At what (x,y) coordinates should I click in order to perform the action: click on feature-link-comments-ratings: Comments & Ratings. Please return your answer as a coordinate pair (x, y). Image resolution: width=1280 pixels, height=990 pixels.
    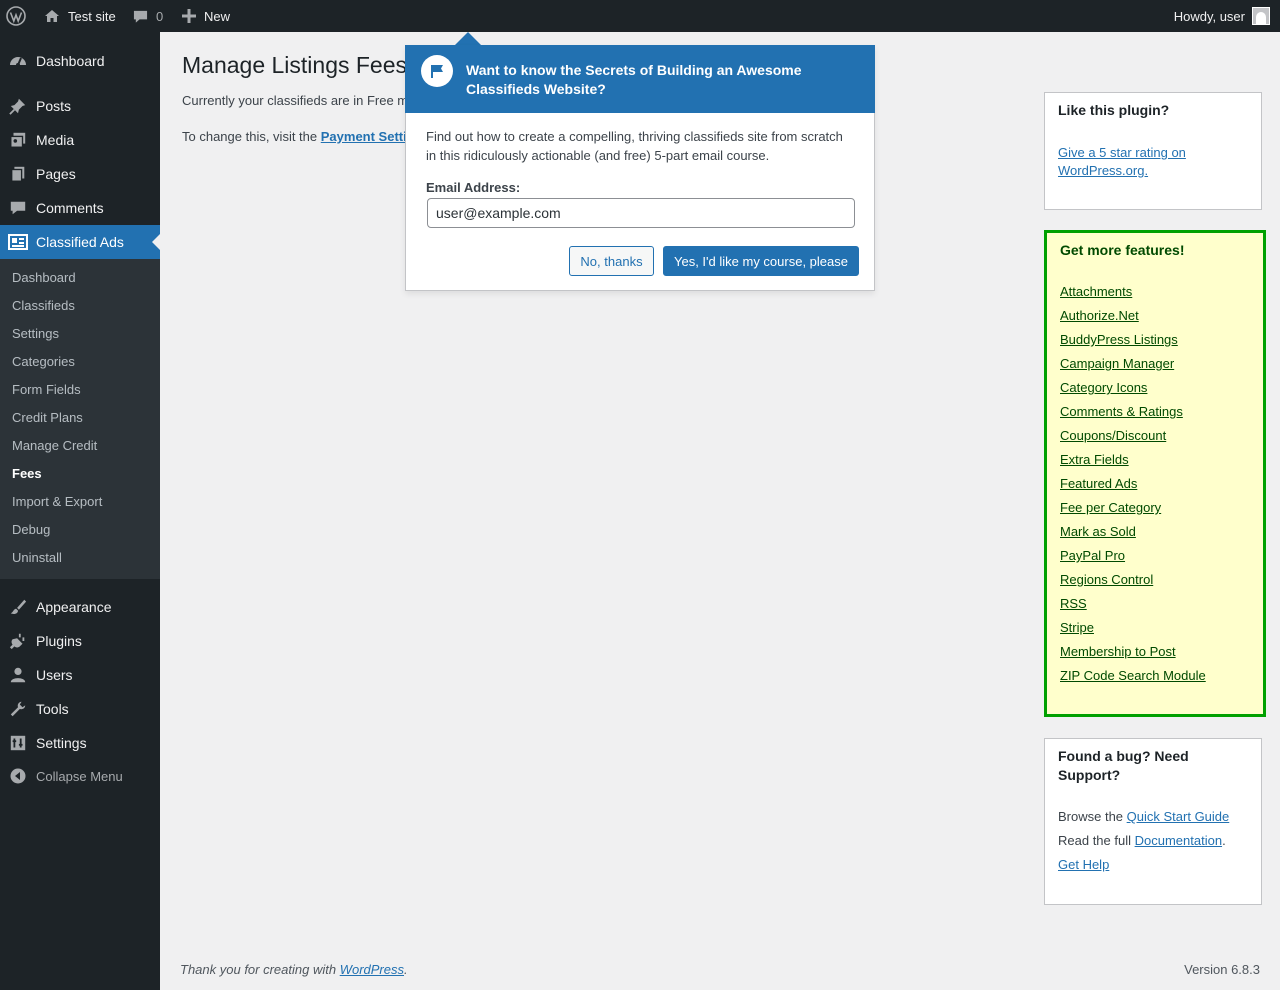
    Looking at the image, I should click on (1121, 411).